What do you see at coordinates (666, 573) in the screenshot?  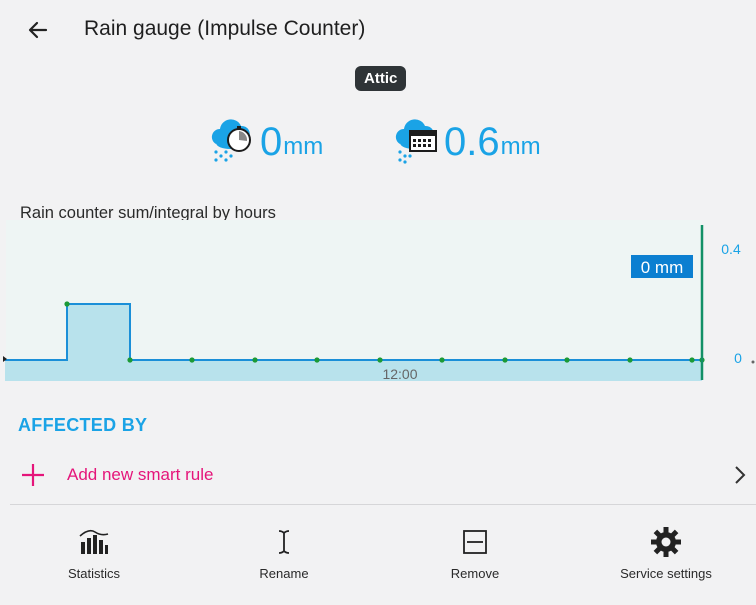 I see `service-settings-label: Service settings` at bounding box center [666, 573].